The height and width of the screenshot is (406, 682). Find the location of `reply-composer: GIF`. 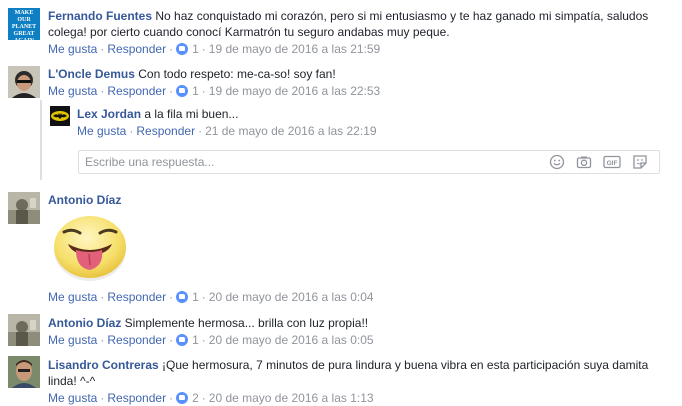

reply-composer: GIF is located at coordinates (369, 162).